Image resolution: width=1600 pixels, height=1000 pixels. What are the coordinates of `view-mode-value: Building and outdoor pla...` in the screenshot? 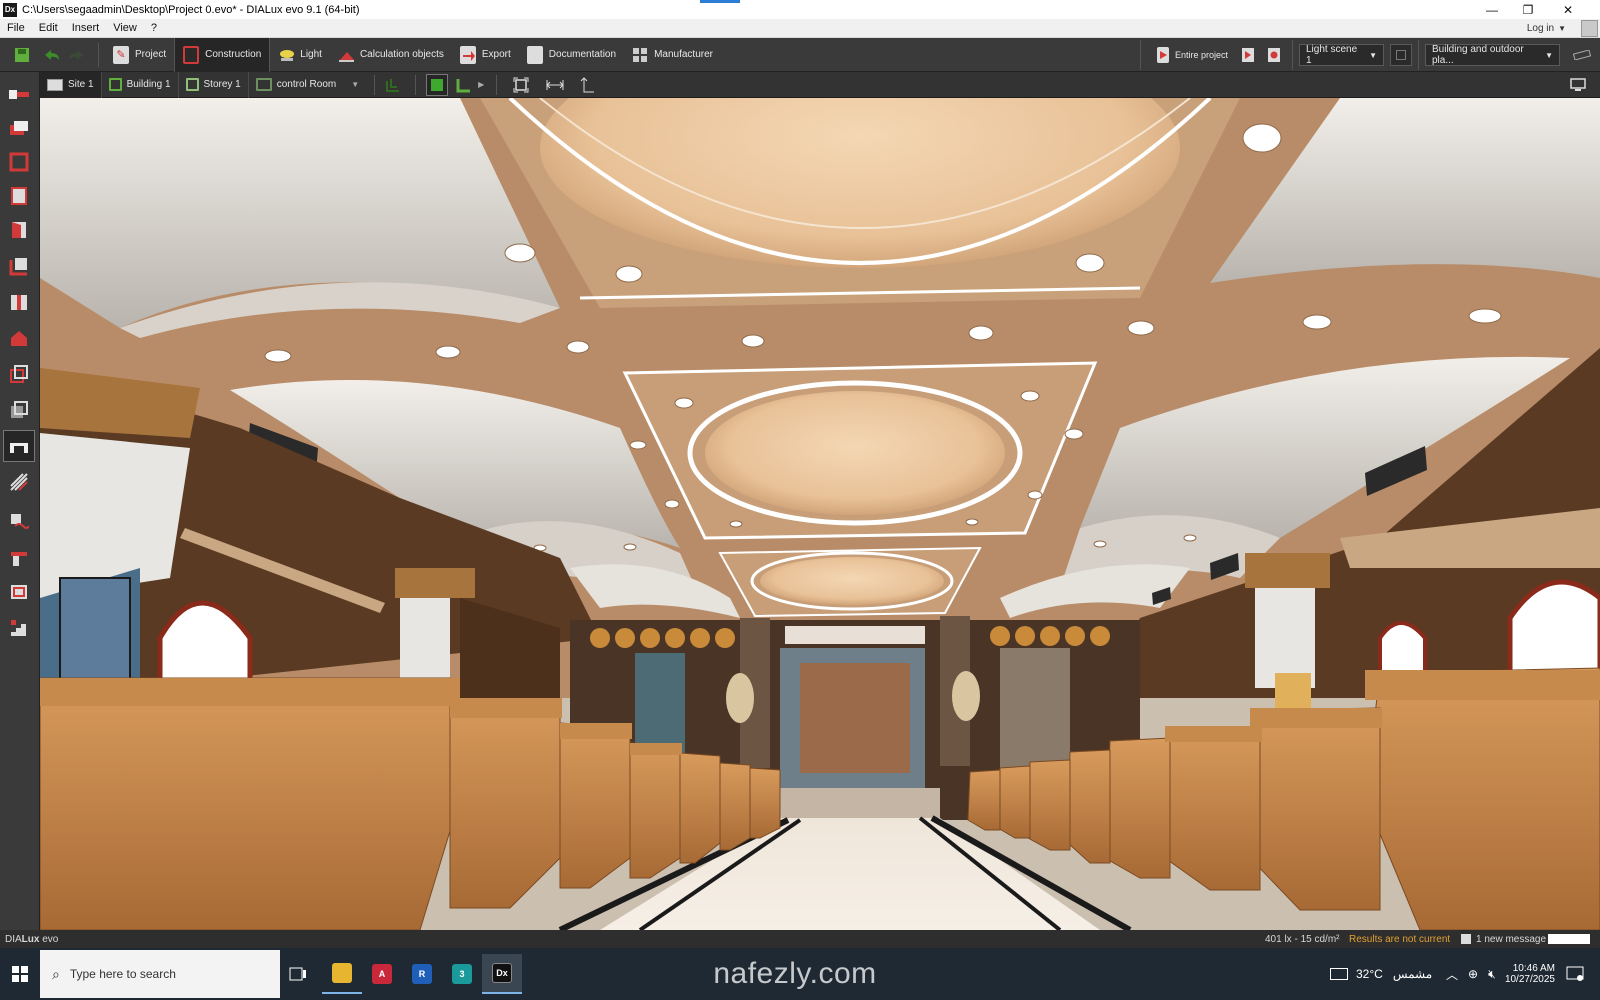 It's located at (1478, 55).